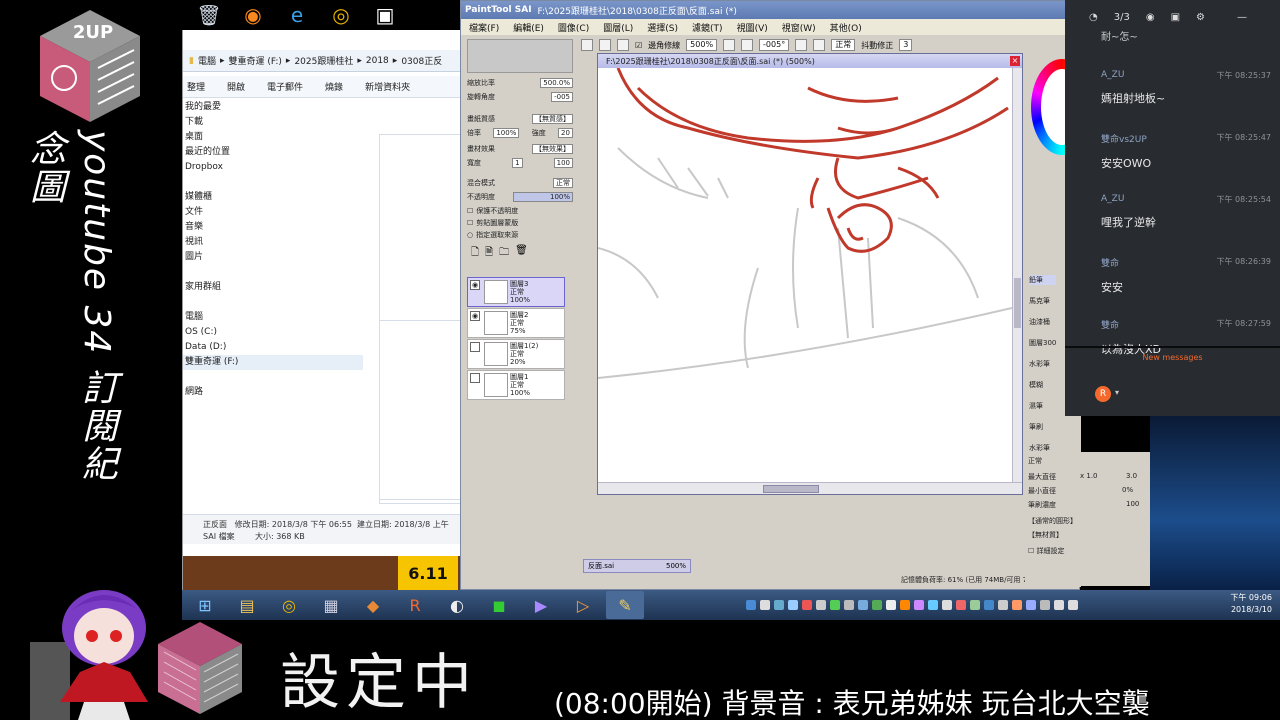  I want to click on rotate-left-button, so click(801, 45).